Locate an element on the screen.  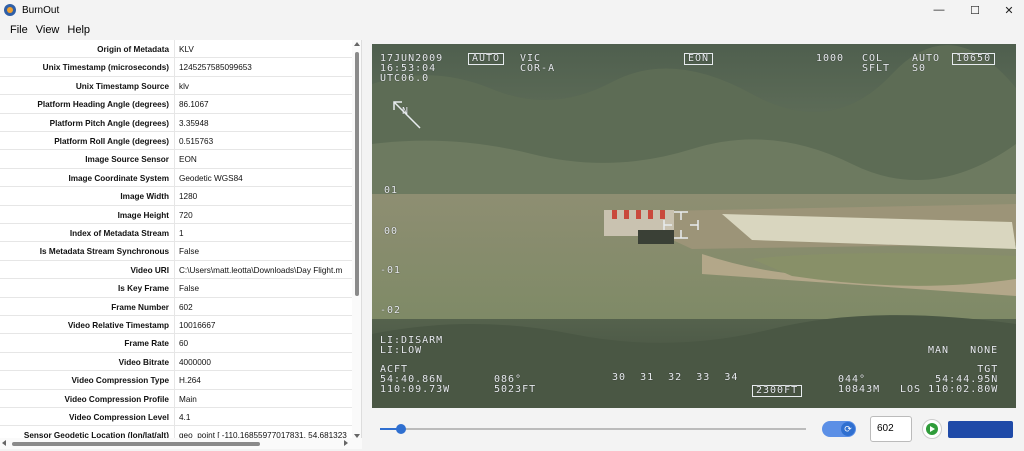
metadata-value: Main is located at coordinates (188, 399).